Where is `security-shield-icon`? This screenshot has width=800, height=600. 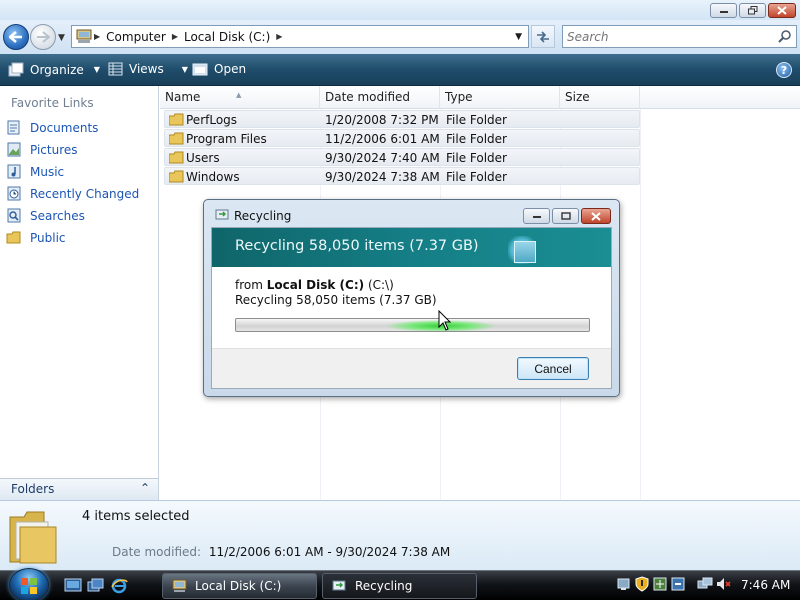 security-shield-icon is located at coordinates (642, 584).